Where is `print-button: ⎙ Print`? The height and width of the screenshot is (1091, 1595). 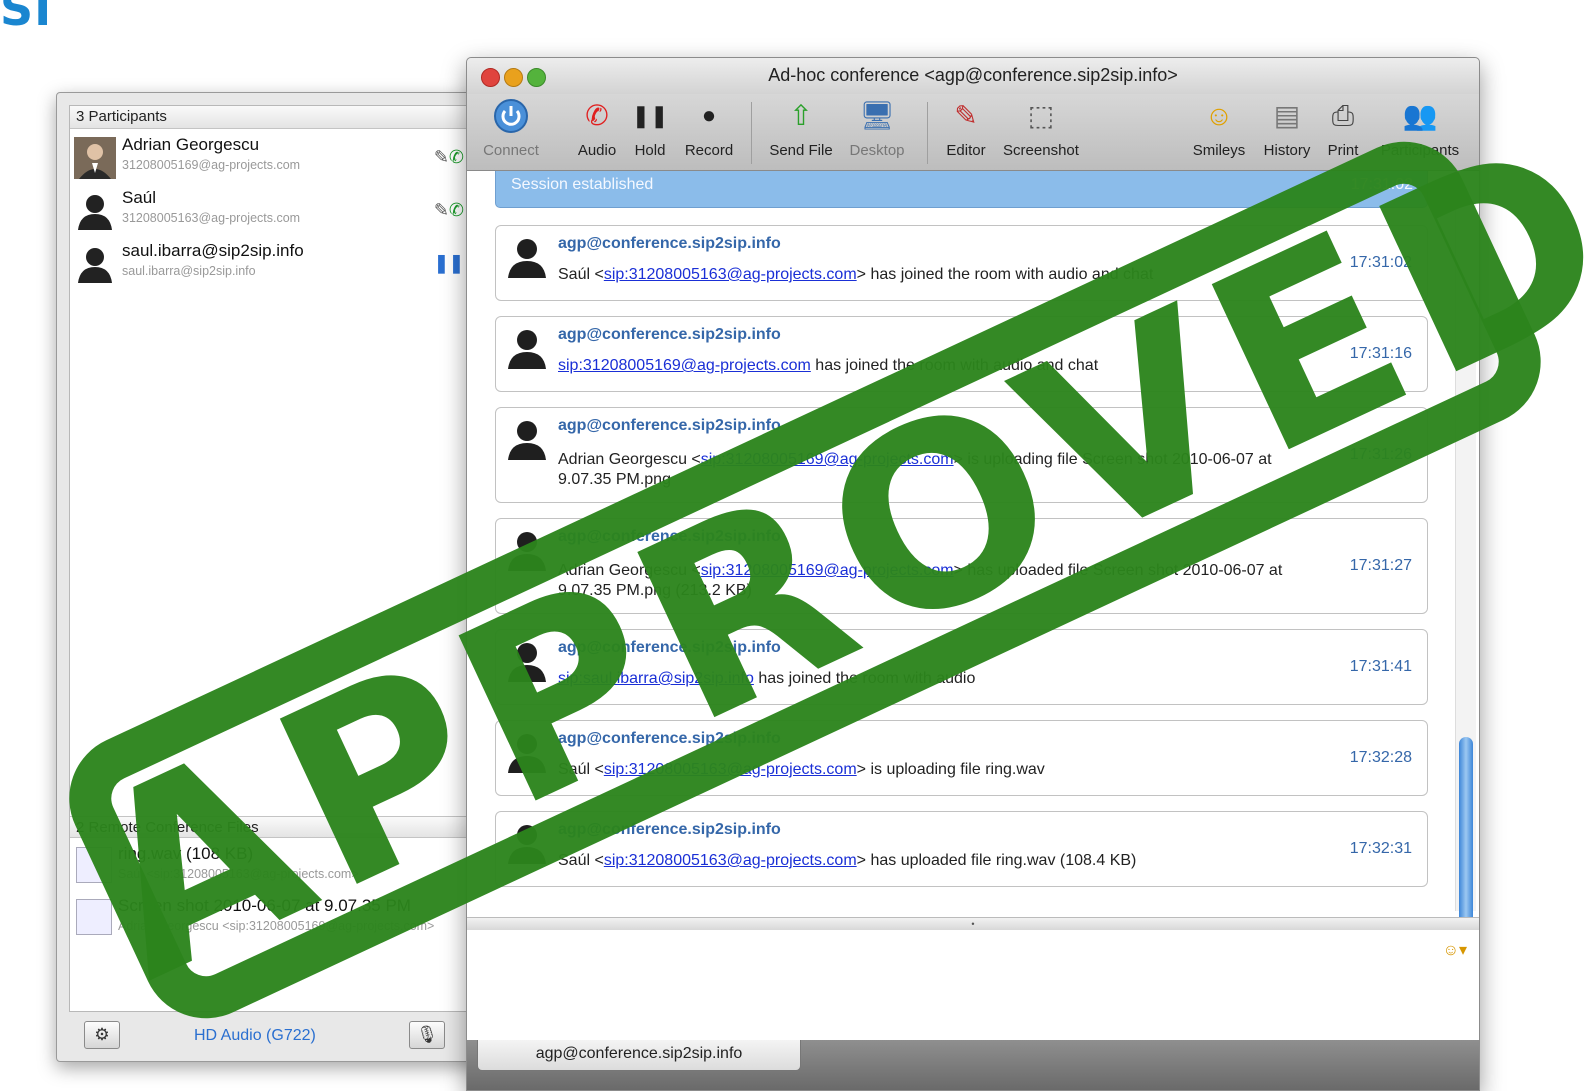
print-button: ⎙ Print is located at coordinates (1343, 128).